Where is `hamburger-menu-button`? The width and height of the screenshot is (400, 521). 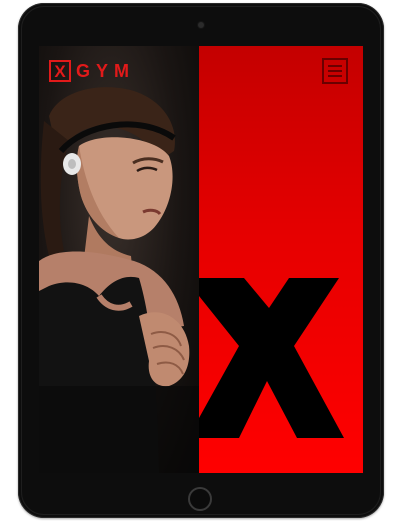 hamburger-menu-button is located at coordinates (335, 71).